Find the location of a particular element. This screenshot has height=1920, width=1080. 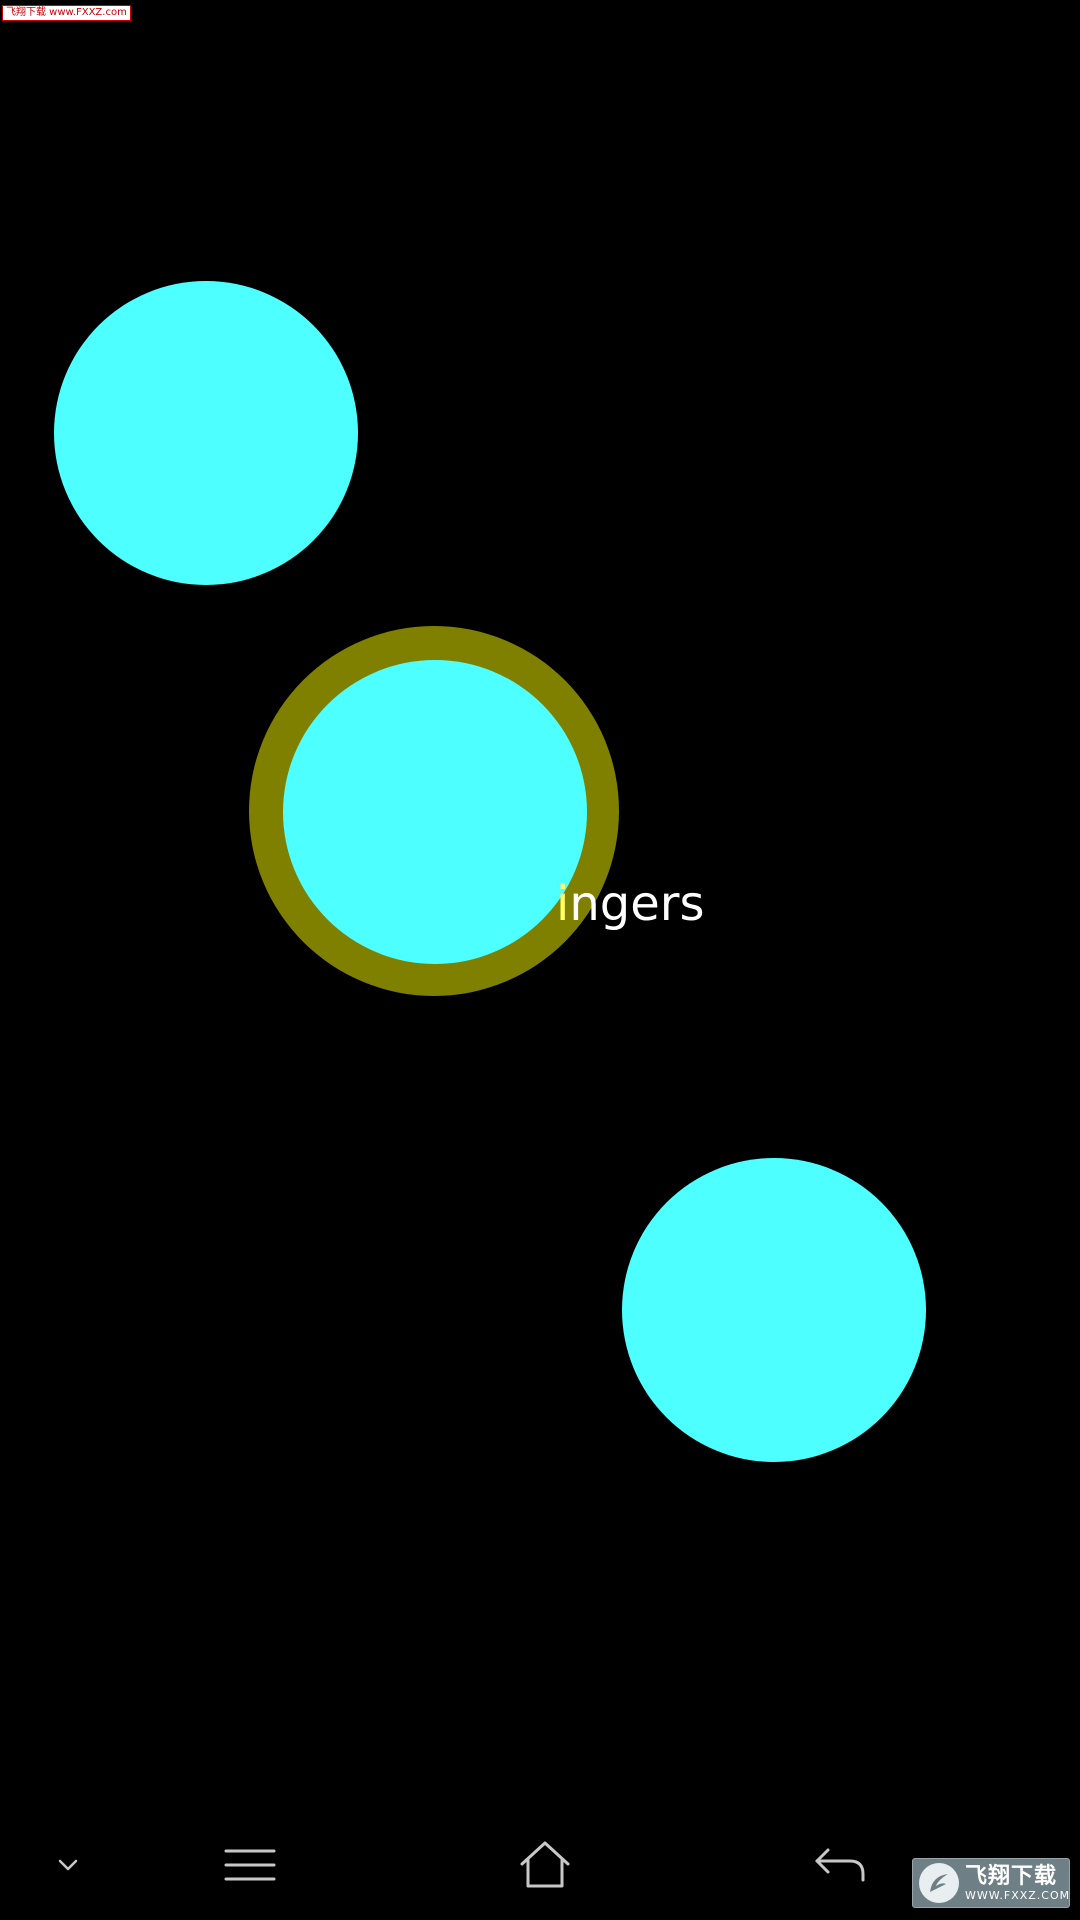

back-icon is located at coordinates (840, 1865).